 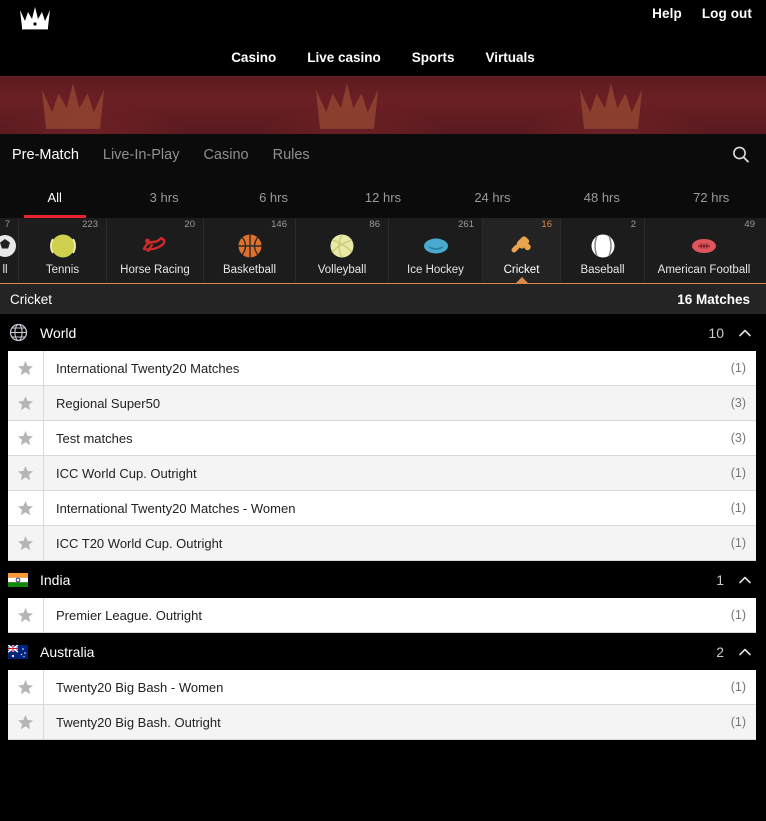 What do you see at coordinates (253, 57) in the screenshot?
I see `nav-item-casino: Casino` at bounding box center [253, 57].